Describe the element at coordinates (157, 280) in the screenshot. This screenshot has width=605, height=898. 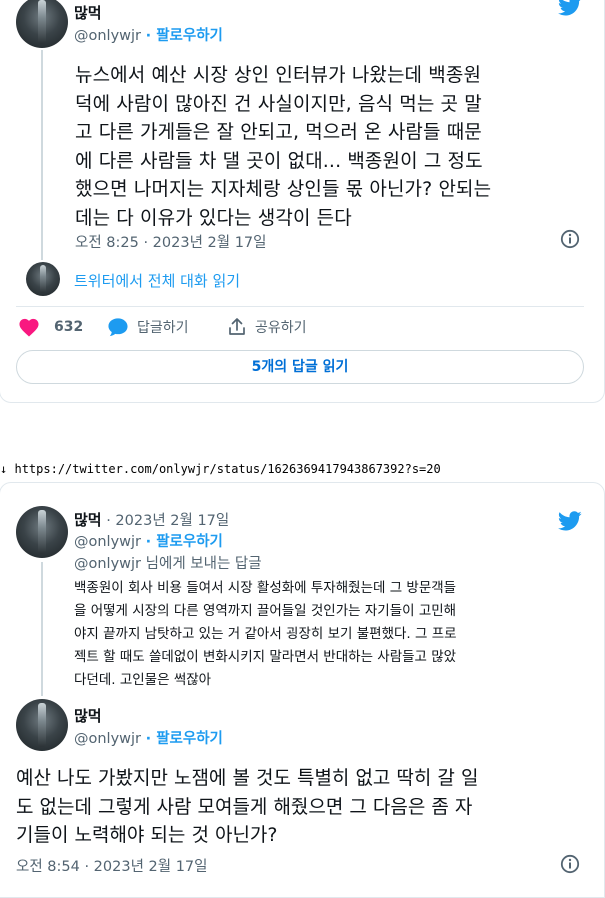
I see `read-thread-link: 트위터에서 전체 대화 읽기` at that location.